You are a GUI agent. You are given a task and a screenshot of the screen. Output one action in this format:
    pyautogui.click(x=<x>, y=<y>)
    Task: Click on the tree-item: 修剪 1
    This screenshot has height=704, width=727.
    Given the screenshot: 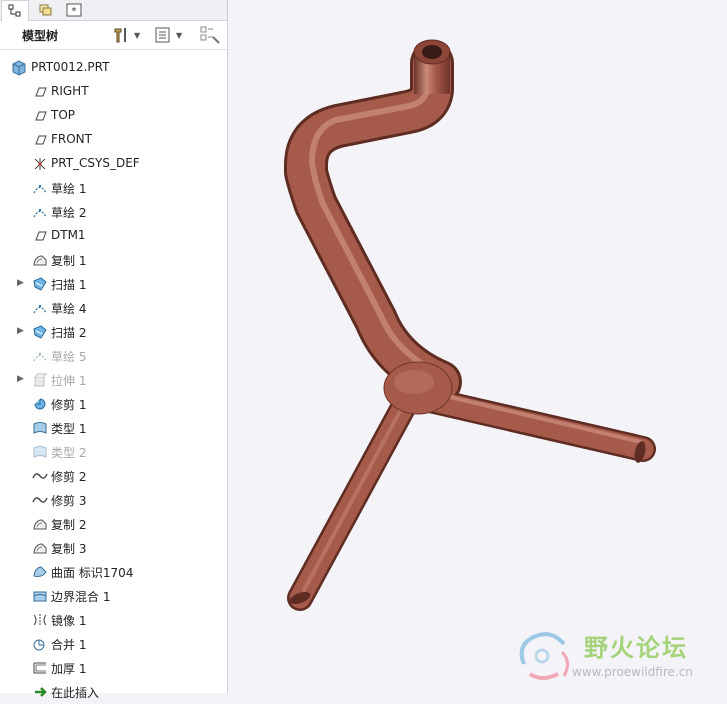 What is the action you would take?
    pyautogui.click(x=113, y=404)
    